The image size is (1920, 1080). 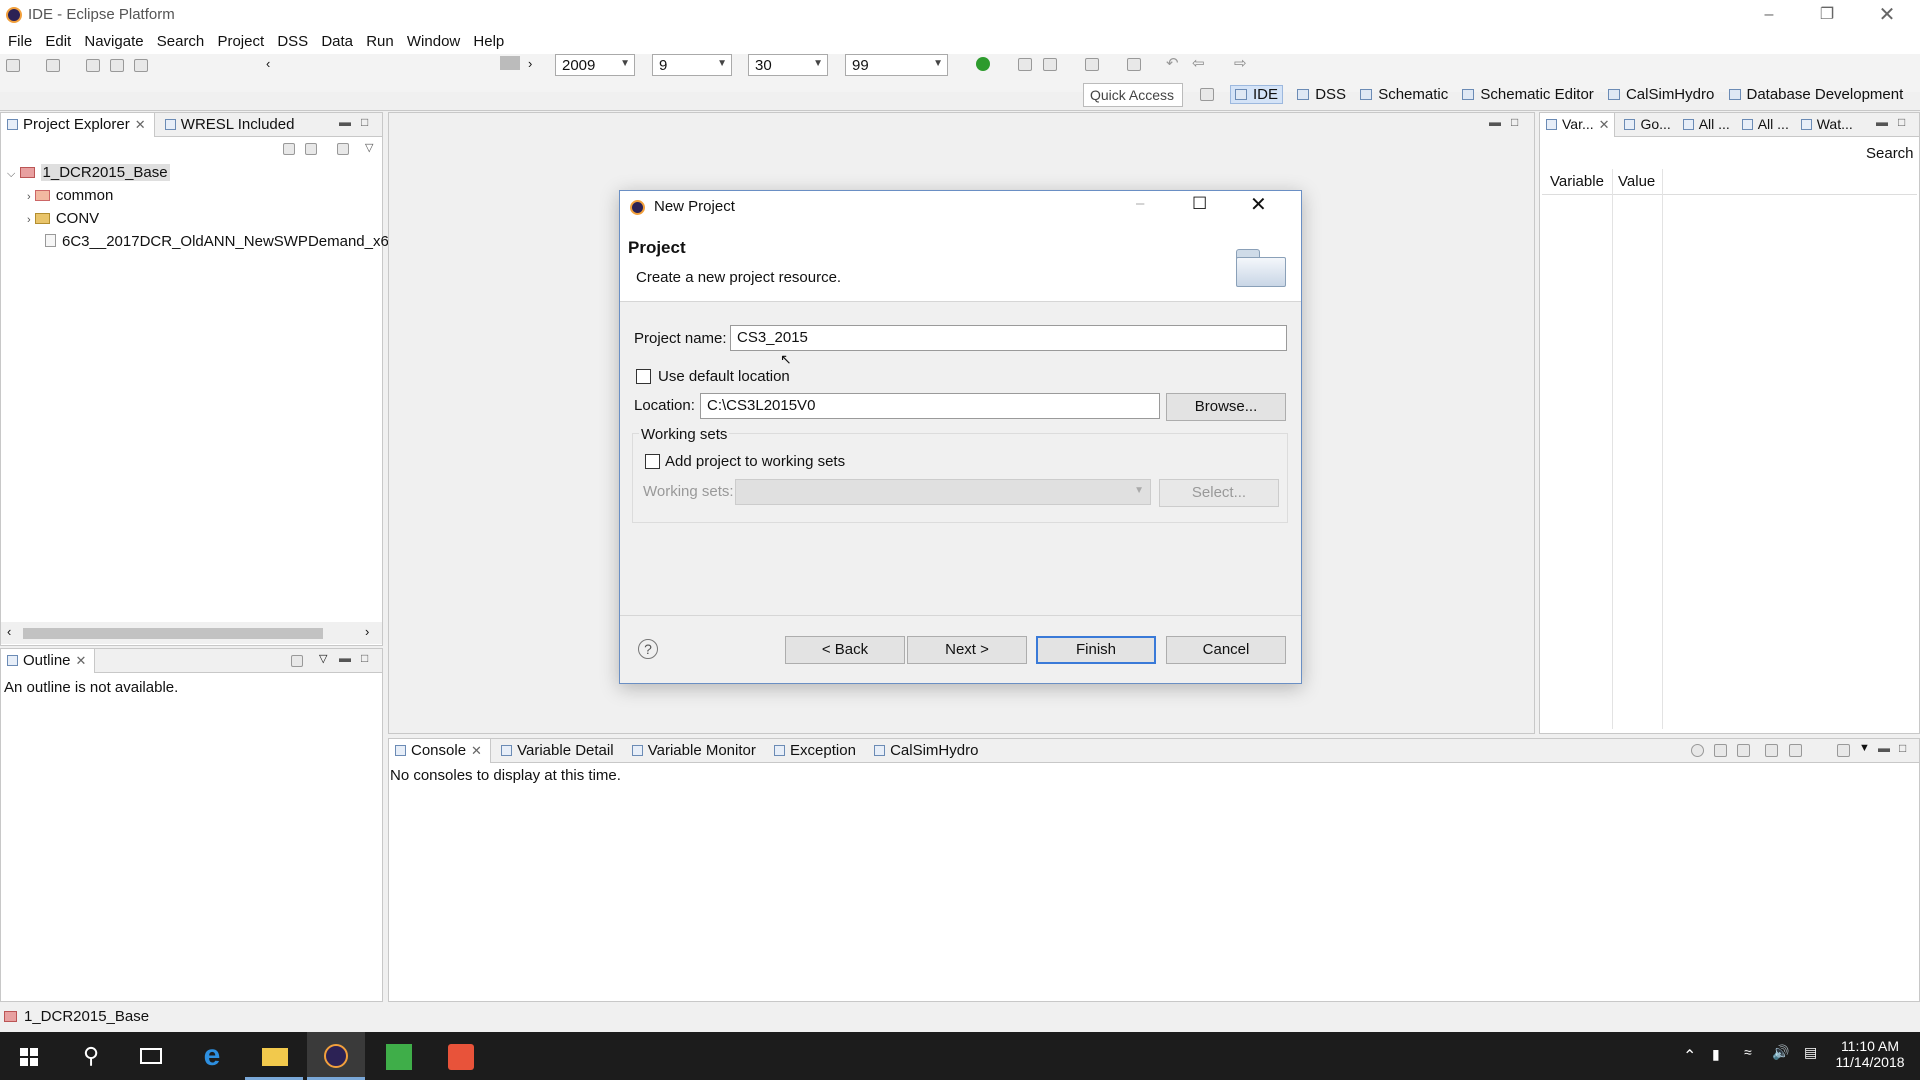 What do you see at coordinates (1096, 650) in the screenshot?
I see `finish-button: Finish` at bounding box center [1096, 650].